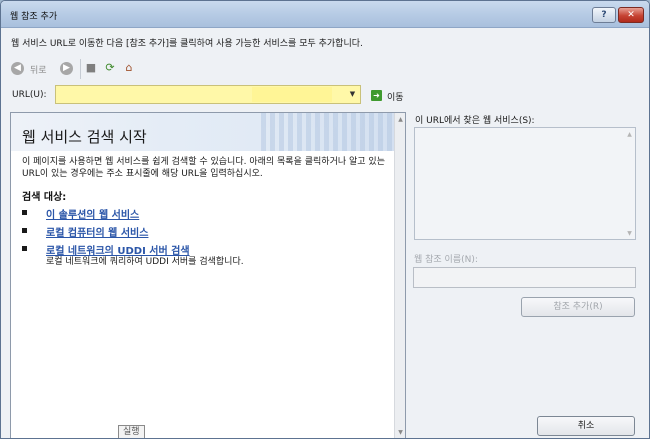  I want to click on arrow-right-icon: ➜, so click(376, 95).